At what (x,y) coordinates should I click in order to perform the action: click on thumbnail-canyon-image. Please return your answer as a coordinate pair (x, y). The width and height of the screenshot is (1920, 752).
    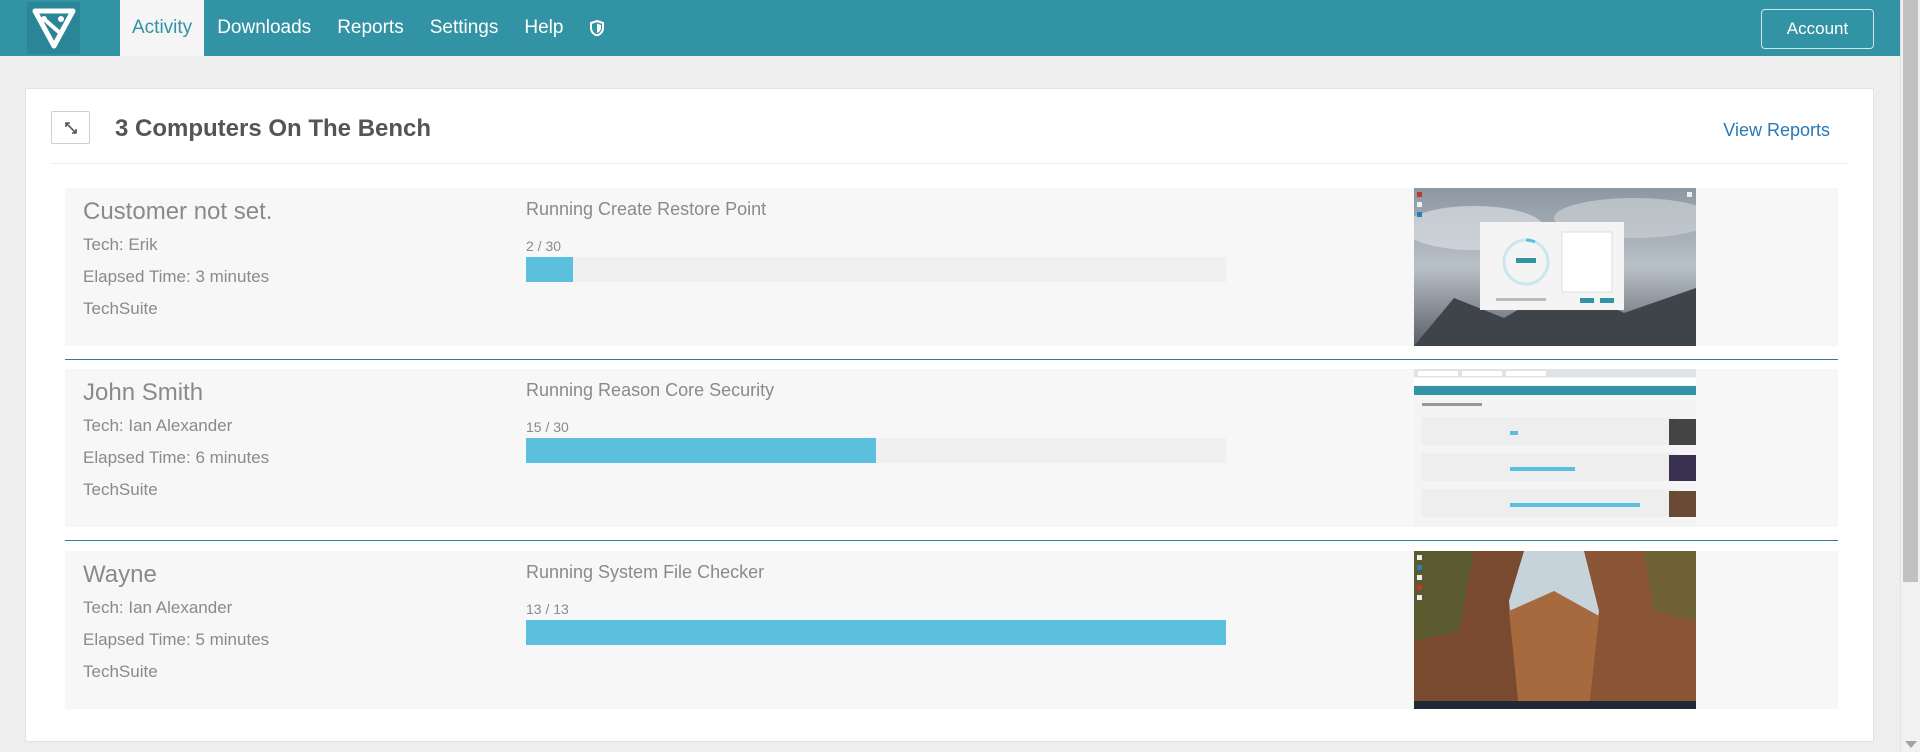
    Looking at the image, I should click on (1555, 630).